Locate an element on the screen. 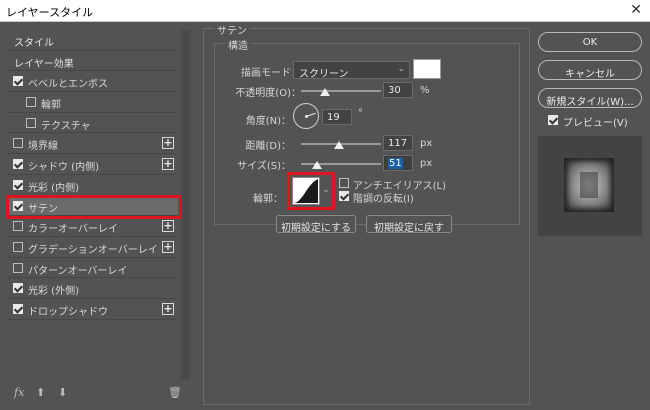 The image size is (650, 410). style-list-item-label: スタイル is located at coordinates (34, 43).